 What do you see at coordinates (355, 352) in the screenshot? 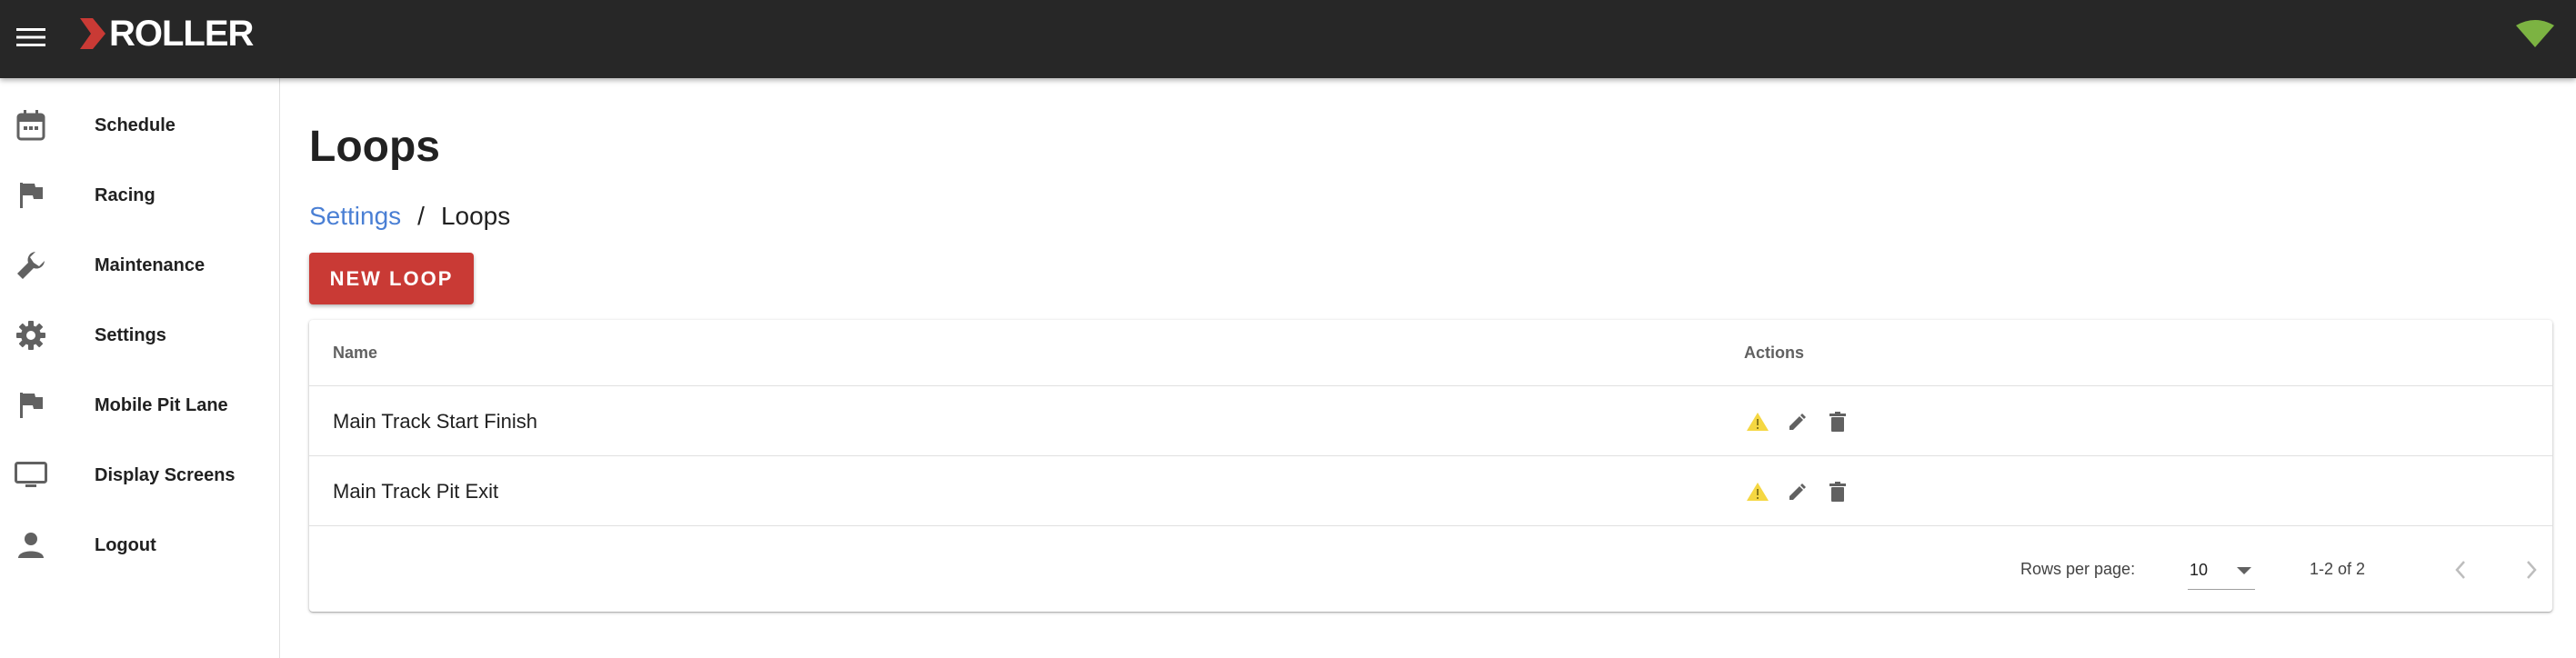
I see `column-header-name: Name` at bounding box center [355, 352].